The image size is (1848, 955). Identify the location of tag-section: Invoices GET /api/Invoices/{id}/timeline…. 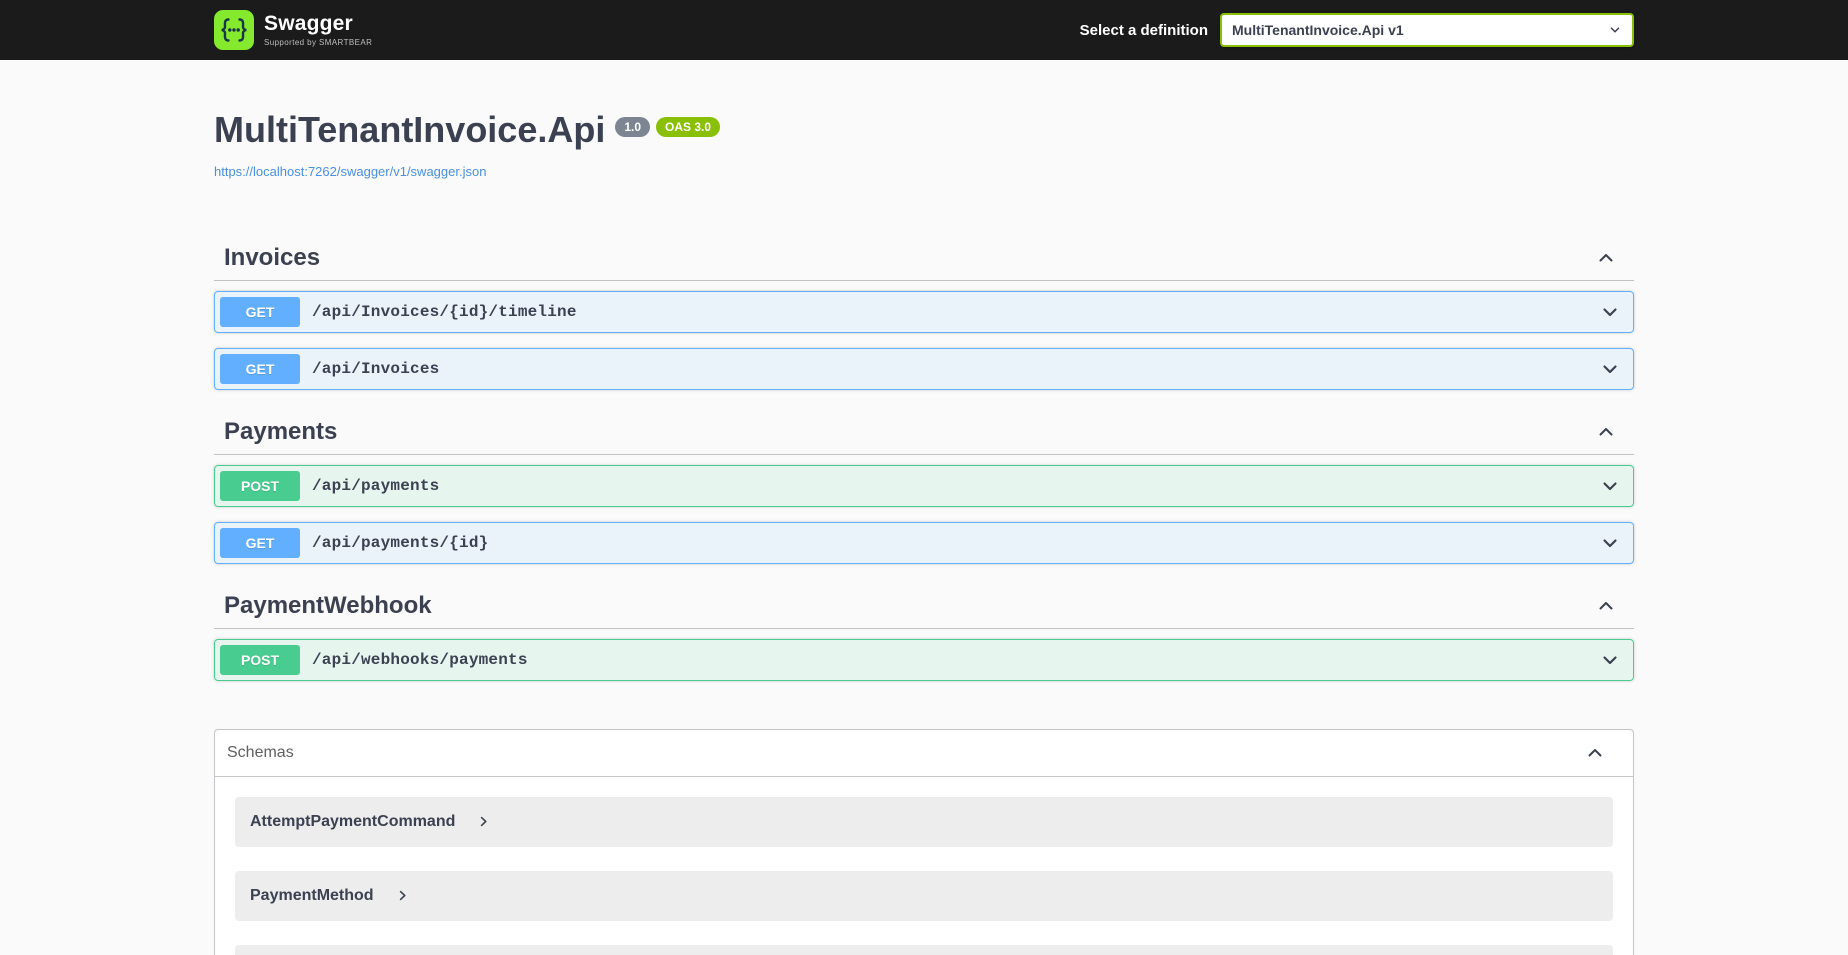
(924, 313).